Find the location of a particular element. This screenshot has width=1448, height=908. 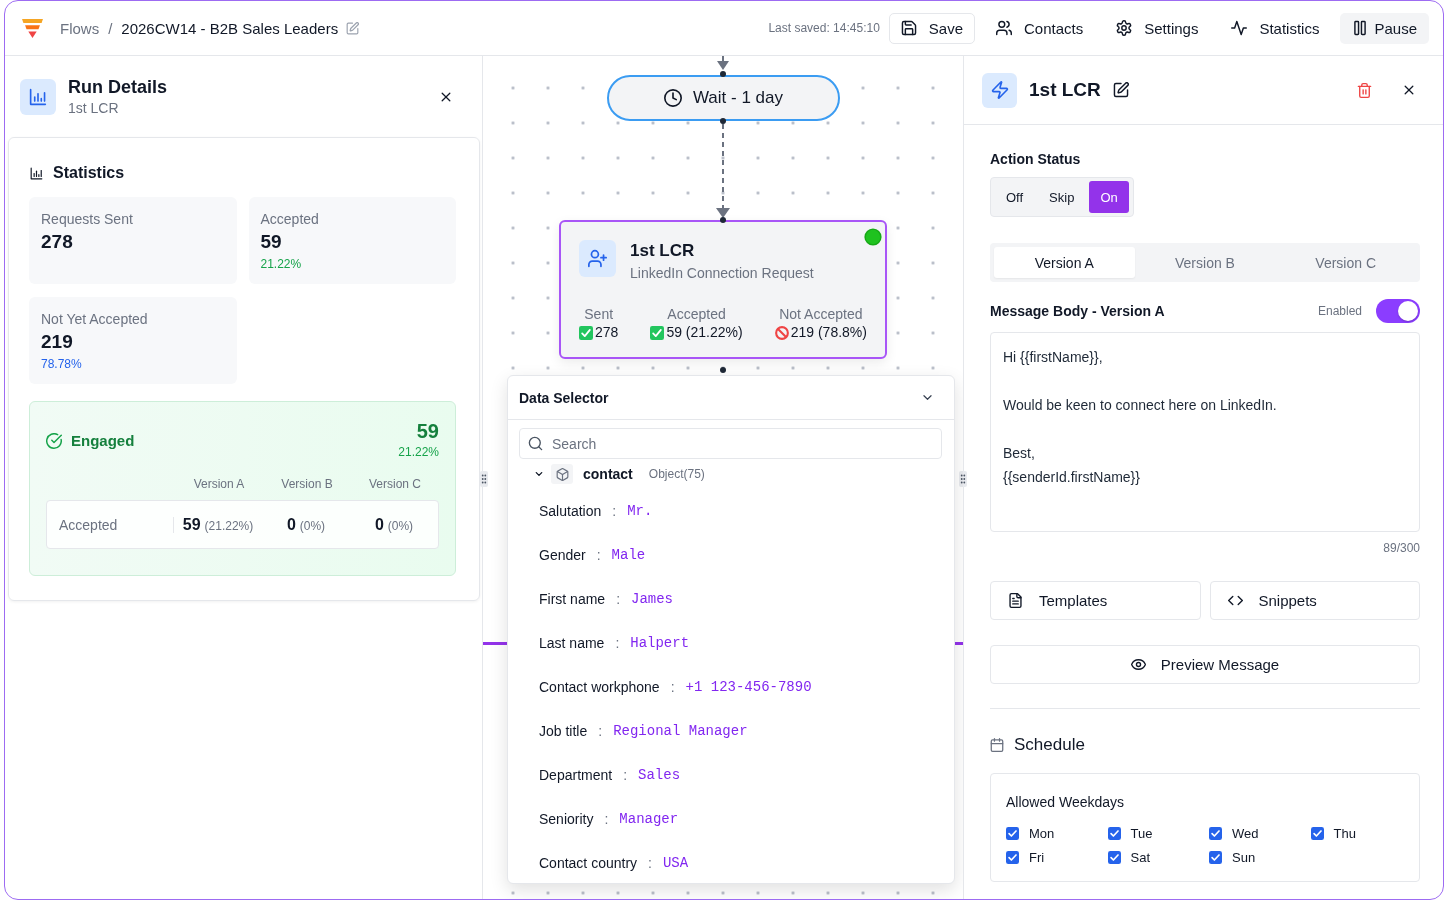

field-value: Sales is located at coordinates (659, 775).